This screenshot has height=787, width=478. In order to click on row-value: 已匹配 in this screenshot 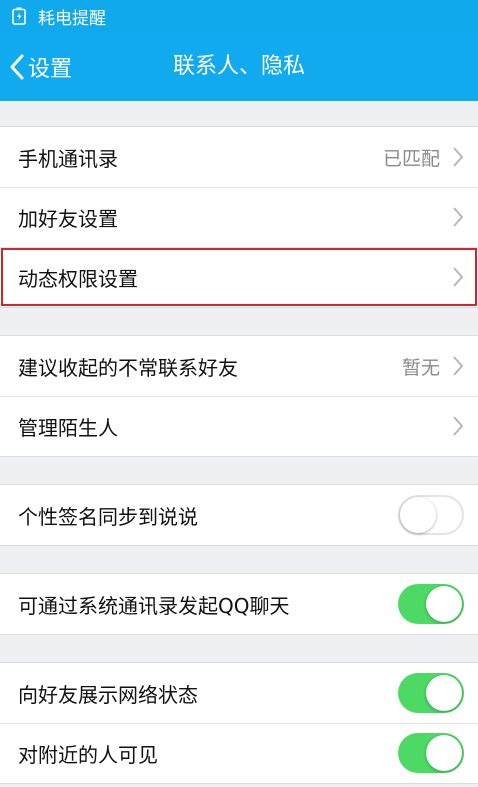, I will do `click(411, 158)`.